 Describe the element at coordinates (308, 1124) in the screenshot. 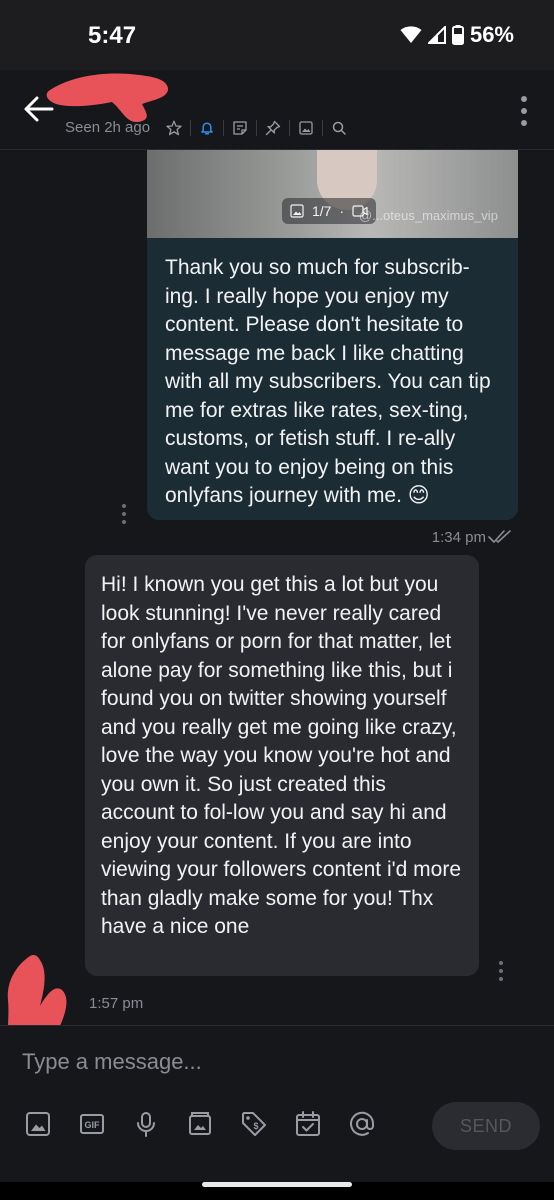

I see `calendar-icon` at that location.